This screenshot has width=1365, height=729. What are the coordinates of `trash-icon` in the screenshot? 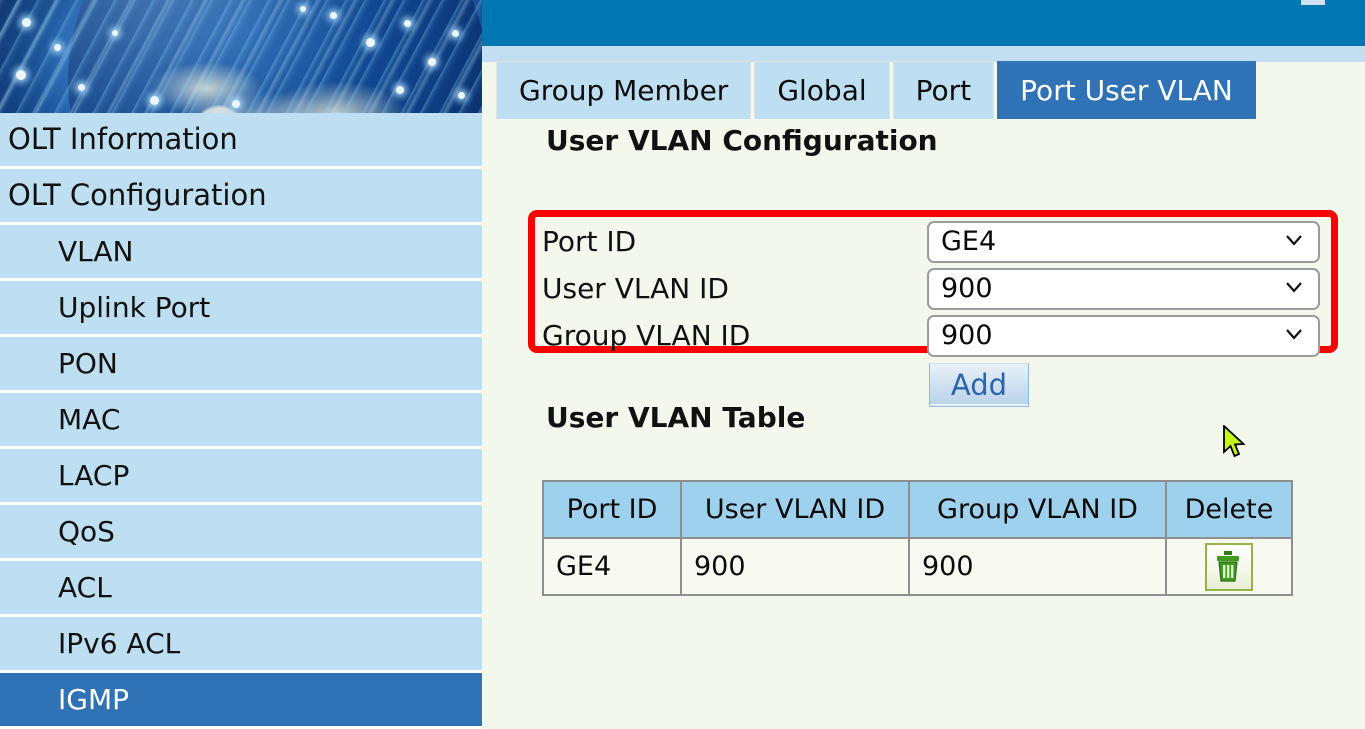 It's located at (1229, 566).